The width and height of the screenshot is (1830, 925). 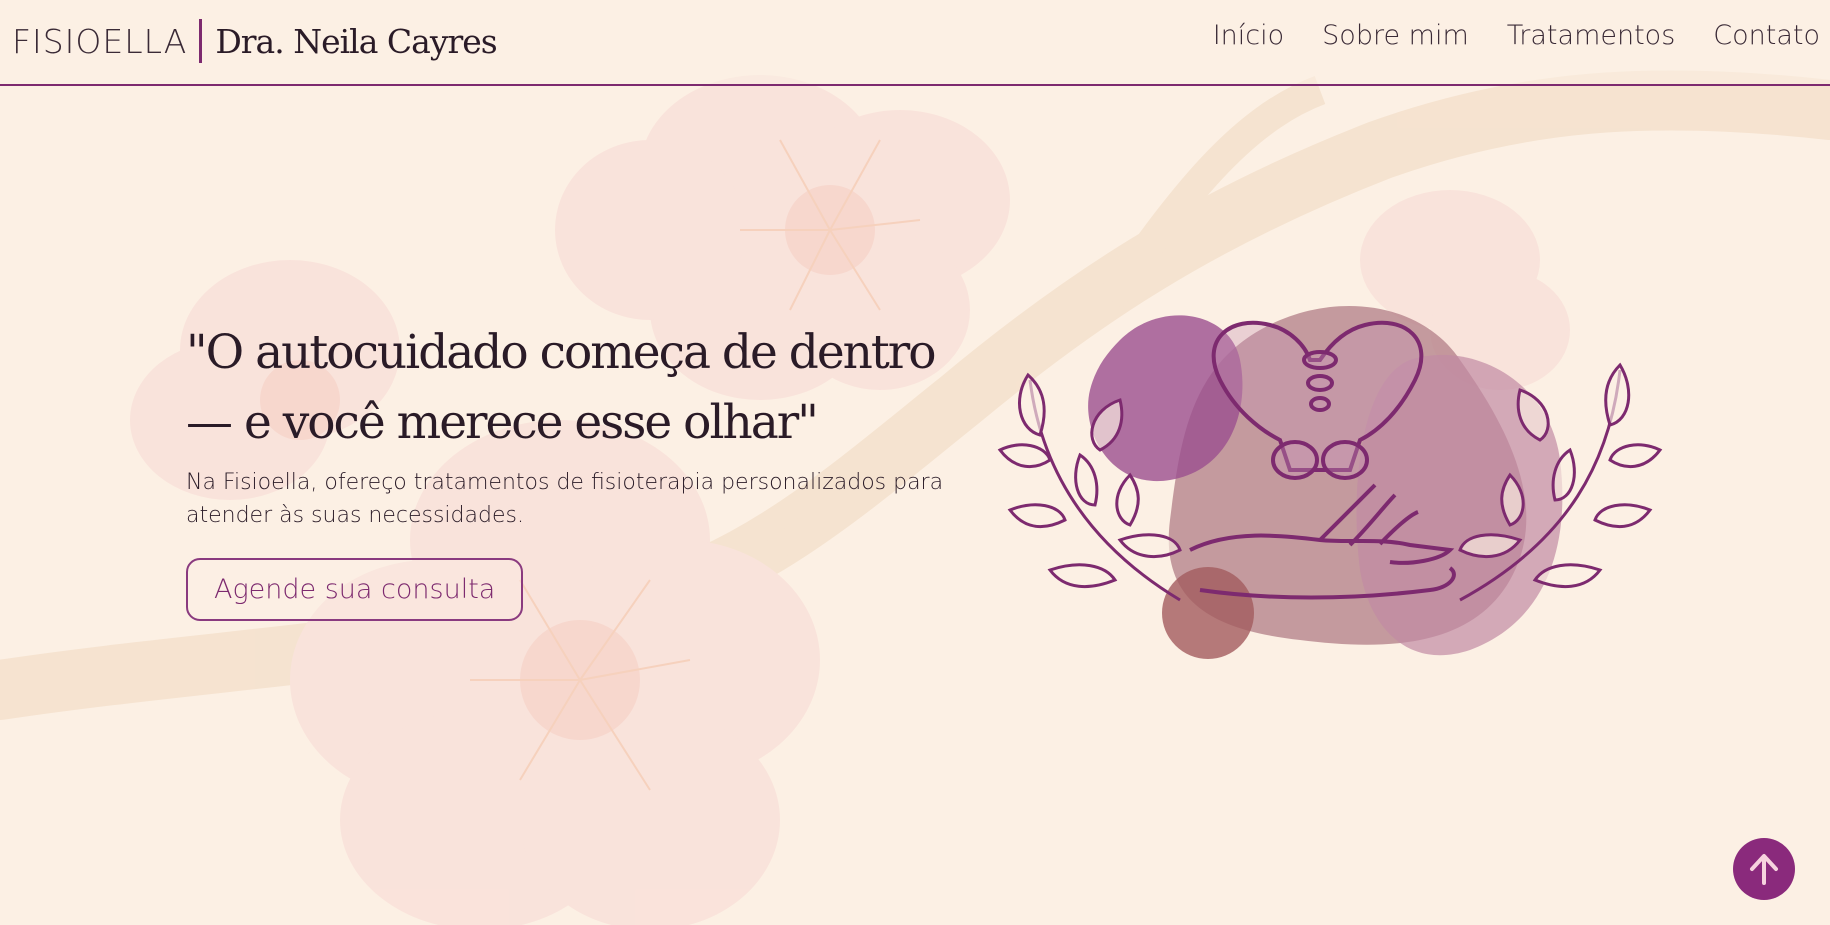 I want to click on arrow-up-icon, so click(x=1764, y=869).